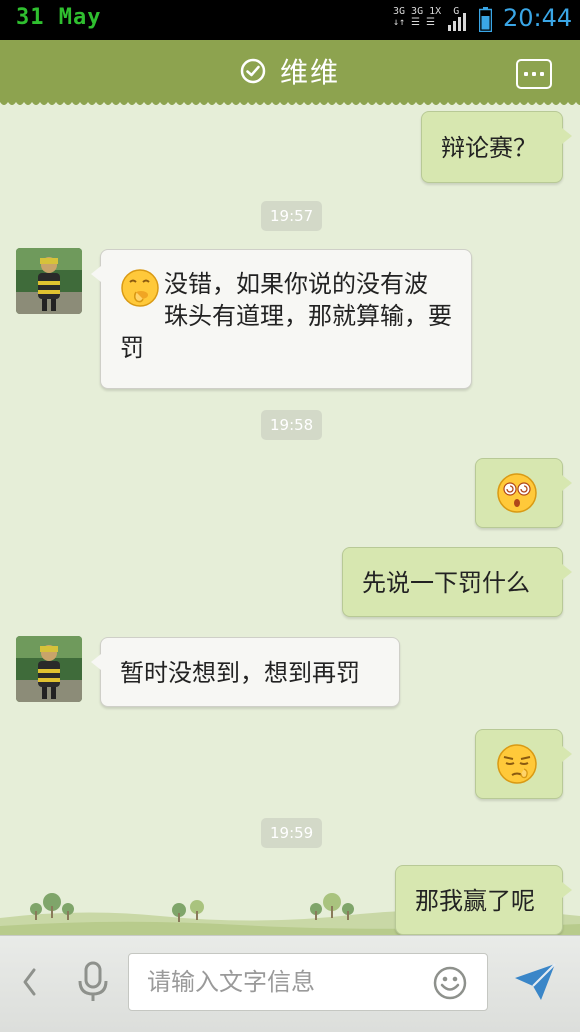  What do you see at coordinates (292, 425) in the screenshot?
I see `timestamp-chip: 19:58` at bounding box center [292, 425].